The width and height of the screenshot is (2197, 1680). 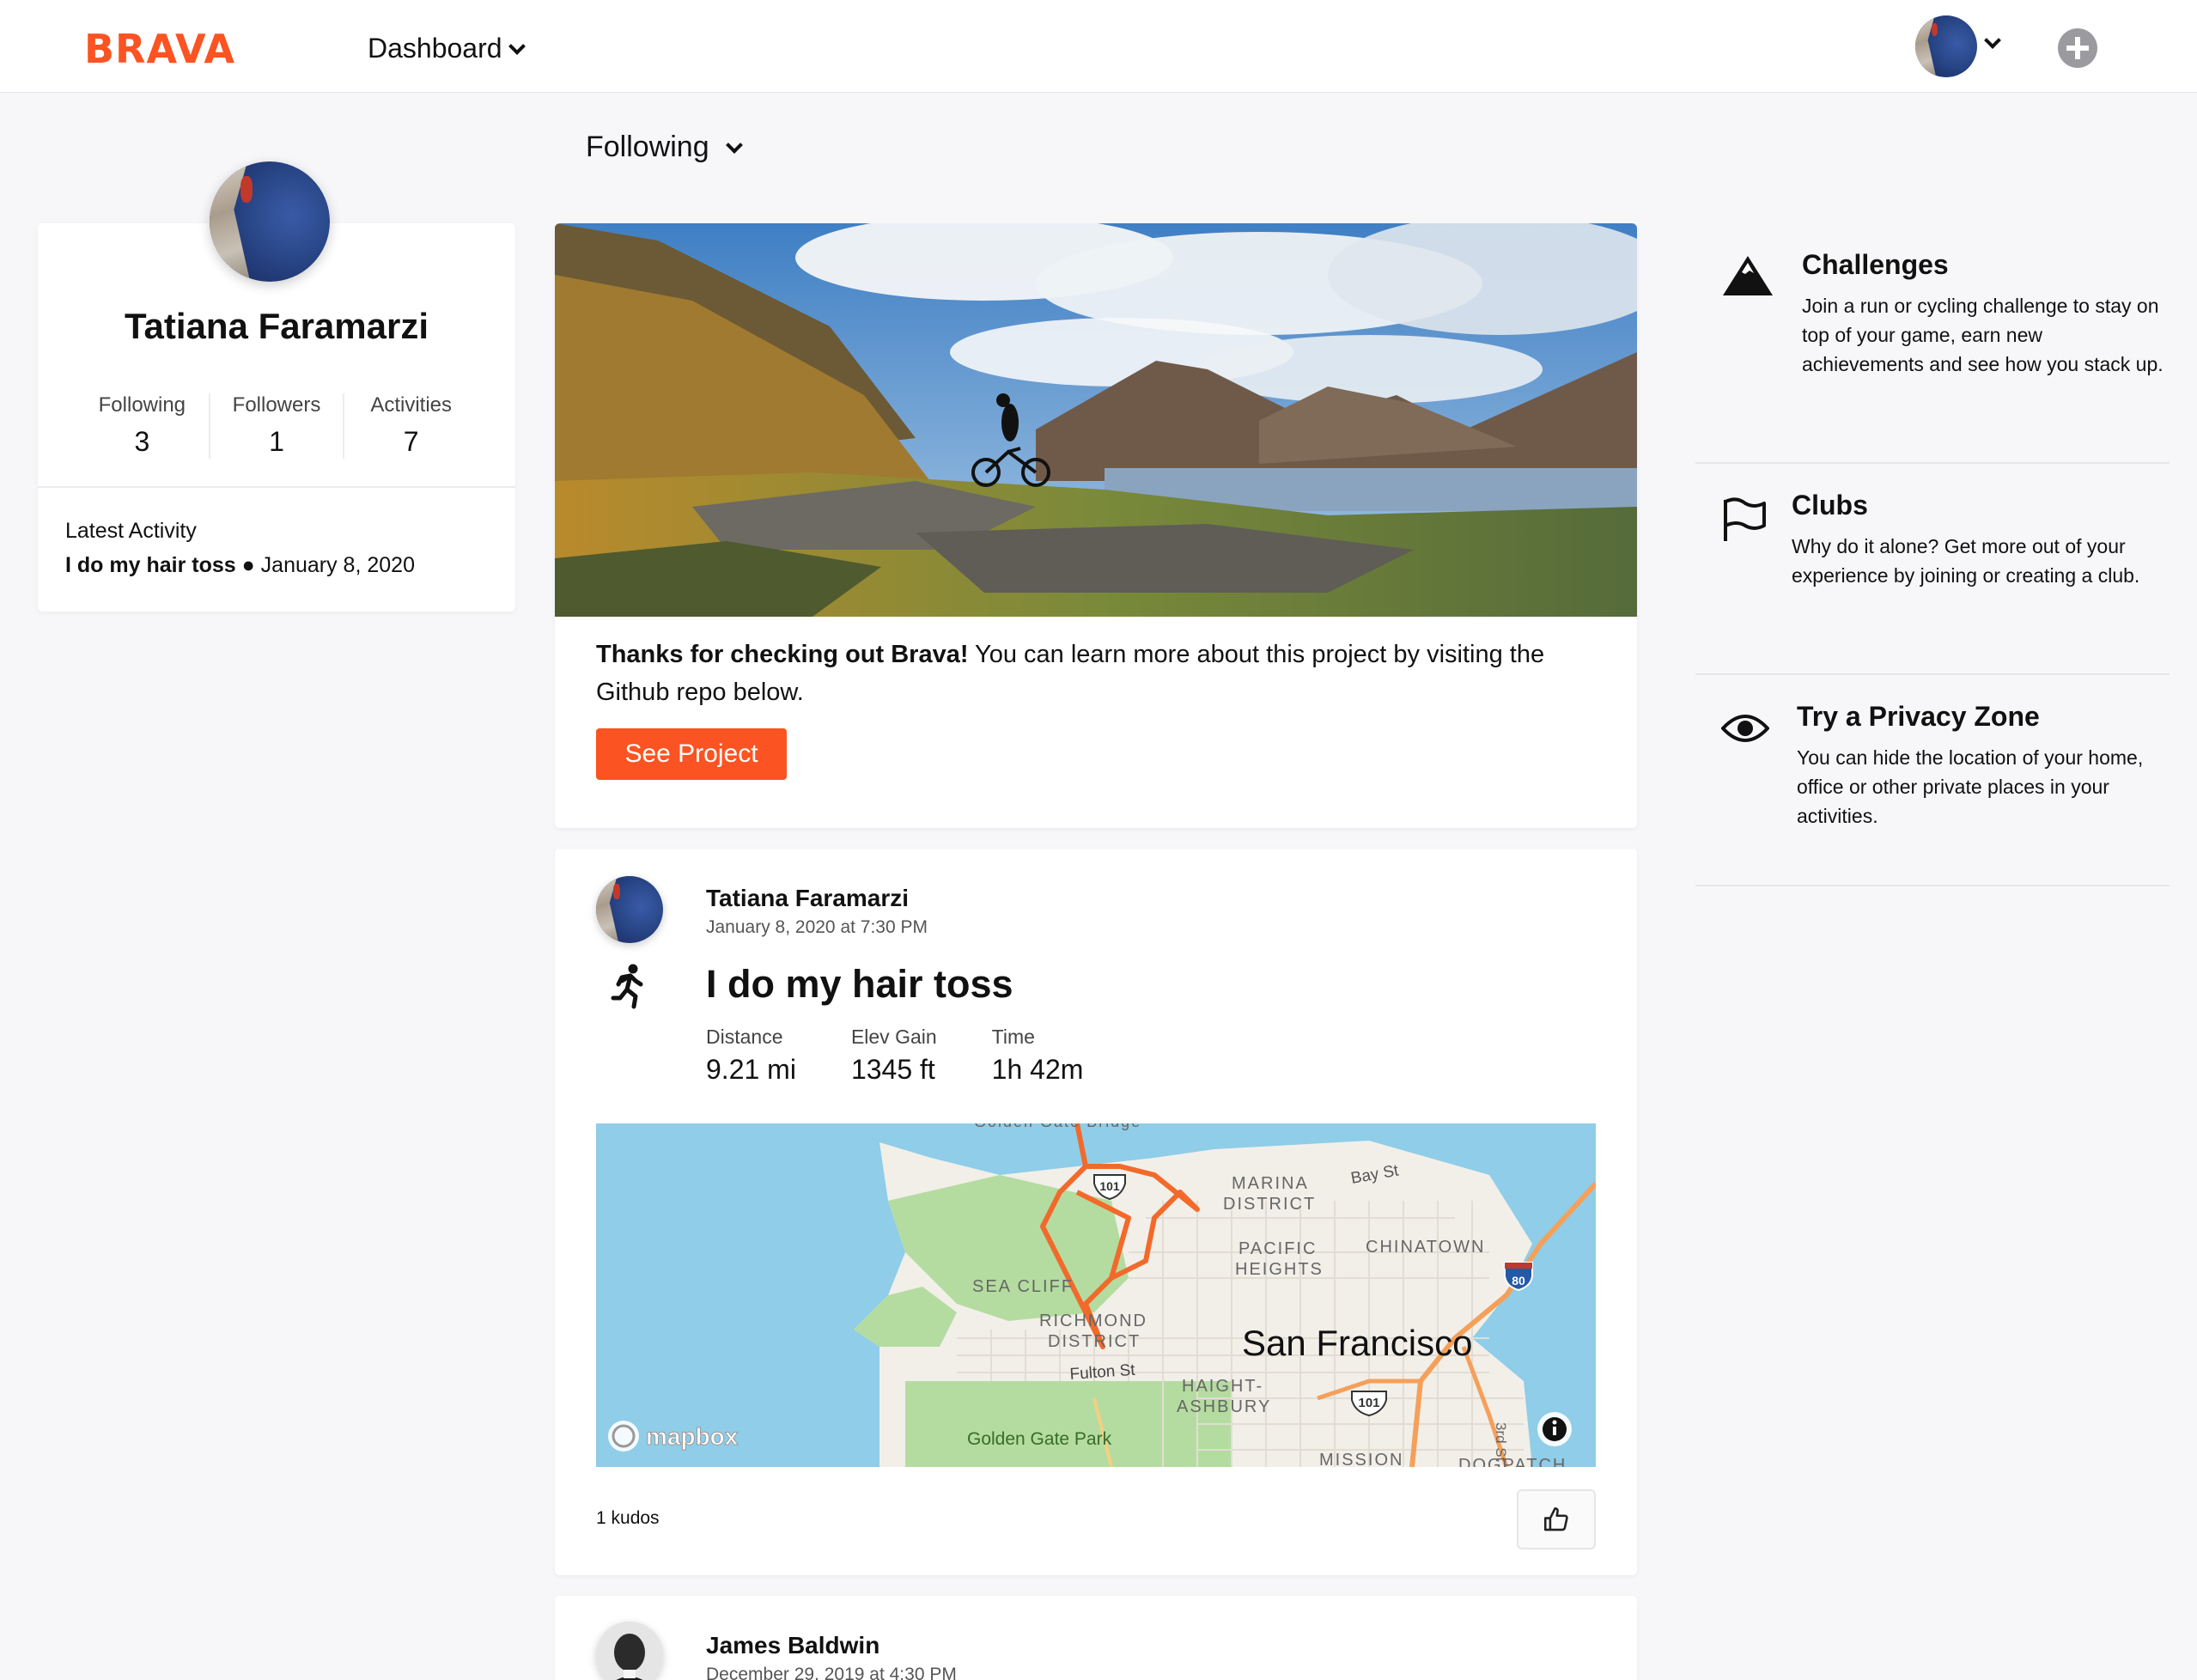 What do you see at coordinates (276, 441) in the screenshot?
I see `stat-value: 1` at bounding box center [276, 441].